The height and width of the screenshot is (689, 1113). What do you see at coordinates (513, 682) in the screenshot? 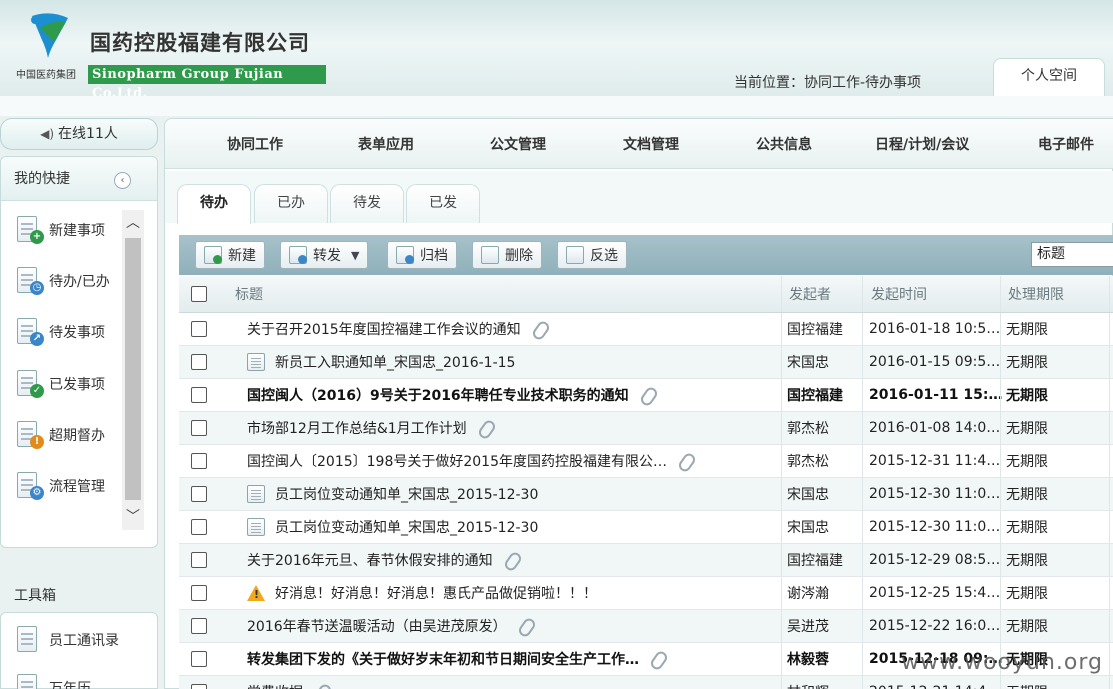
I see `row-title-cell: 党费收据` at bounding box center [513, 682].